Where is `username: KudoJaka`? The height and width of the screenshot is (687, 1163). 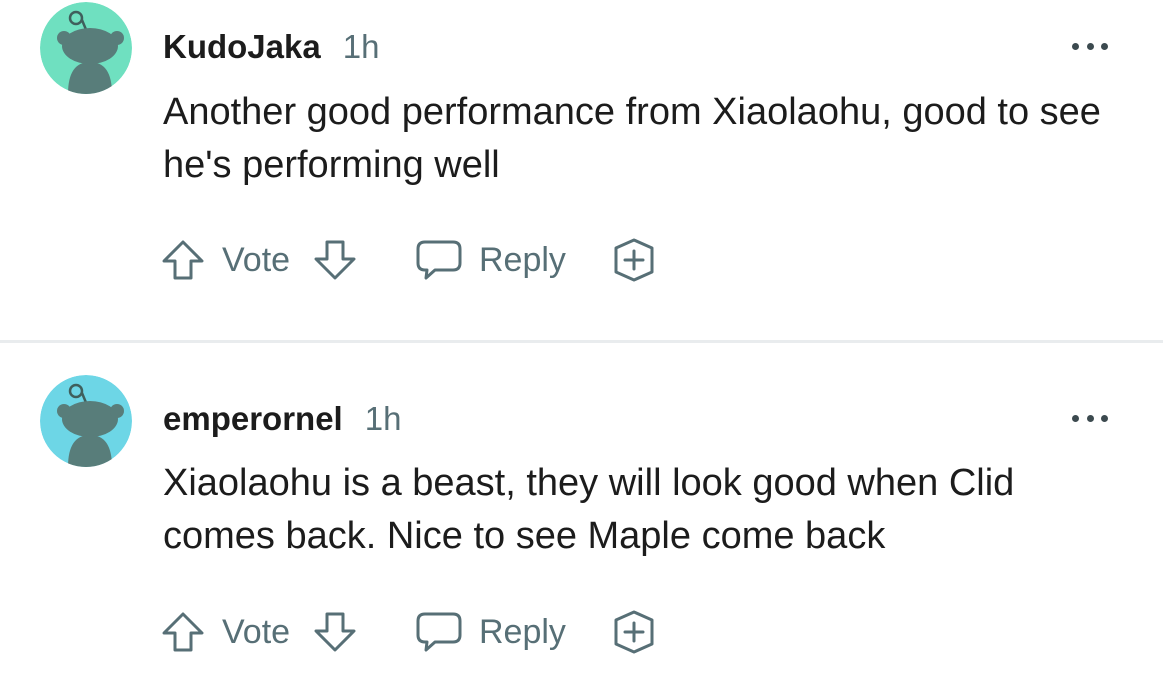 username: KudoJaka is located at coordinates (242, 47).